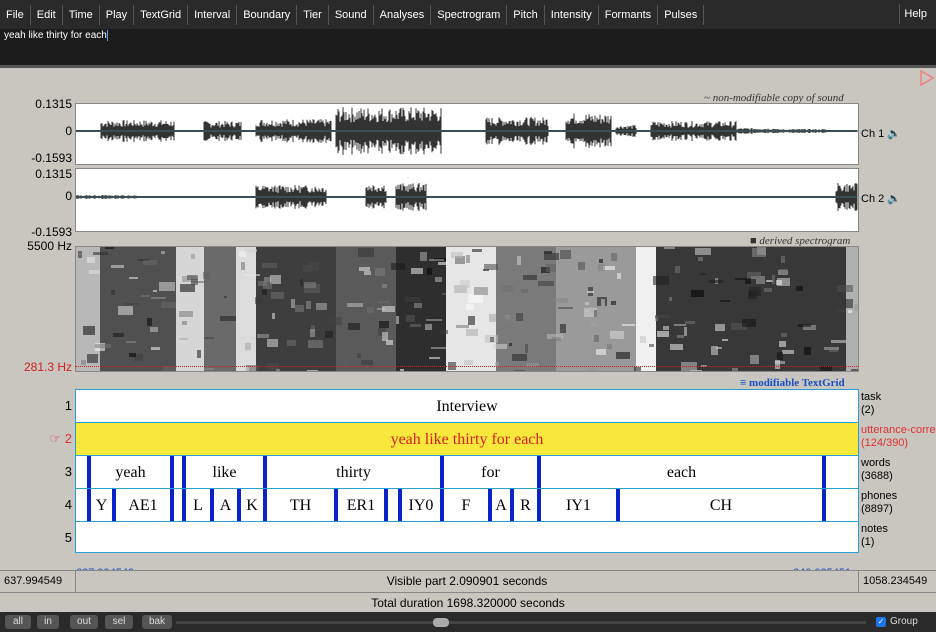 The image size is (936, 632). I want to click on menu-play: Play, so click(117, 14).